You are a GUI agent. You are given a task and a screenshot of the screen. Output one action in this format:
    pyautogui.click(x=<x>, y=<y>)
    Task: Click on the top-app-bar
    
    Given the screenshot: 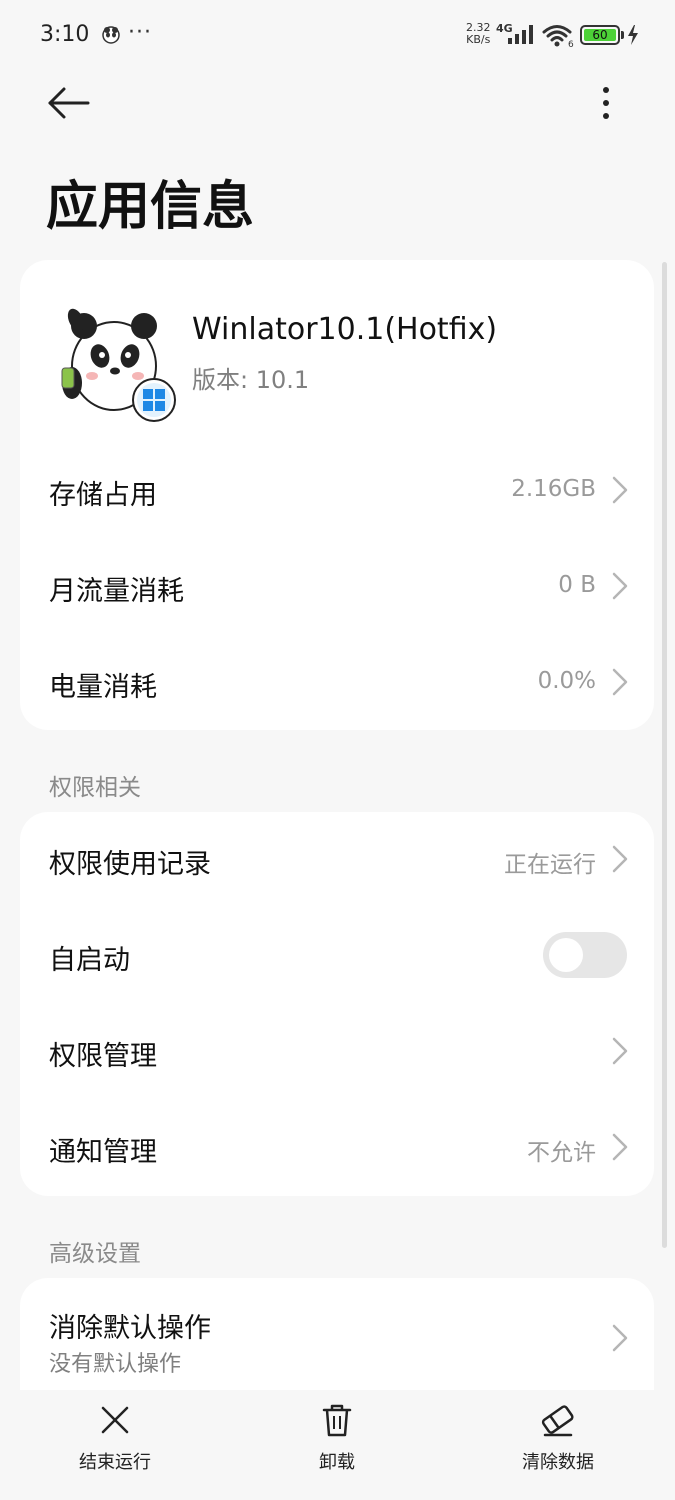 What is the action you would take?
    pyautogui.click(x=337, y=104)
    